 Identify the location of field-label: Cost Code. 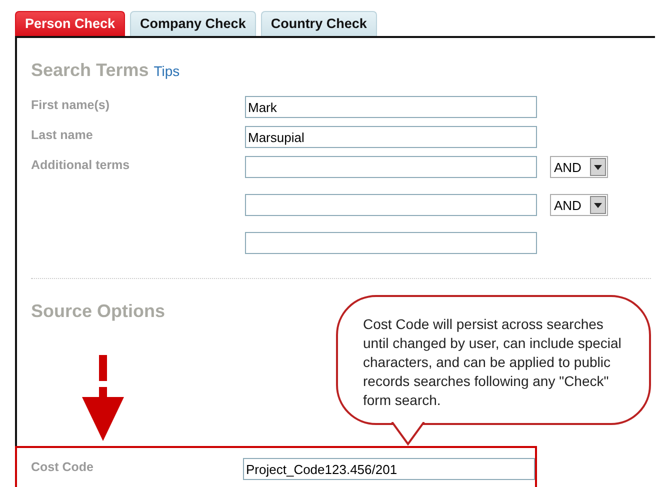
(62, 466).